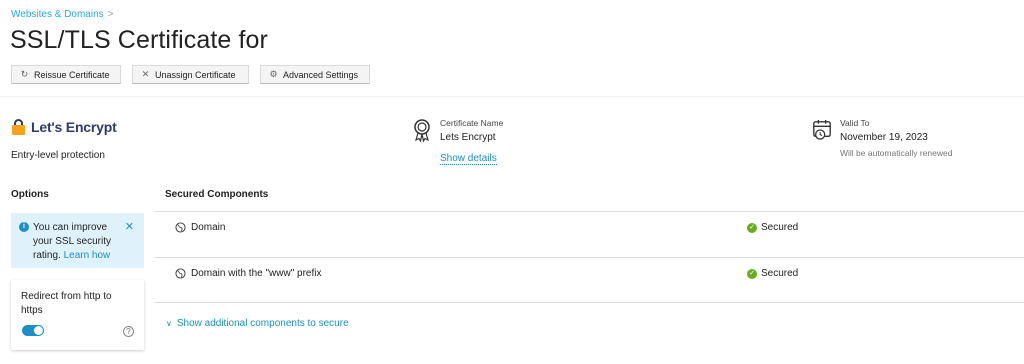  I want to click on page-title: SSL/TLS Certificate for, so click(139, 40).